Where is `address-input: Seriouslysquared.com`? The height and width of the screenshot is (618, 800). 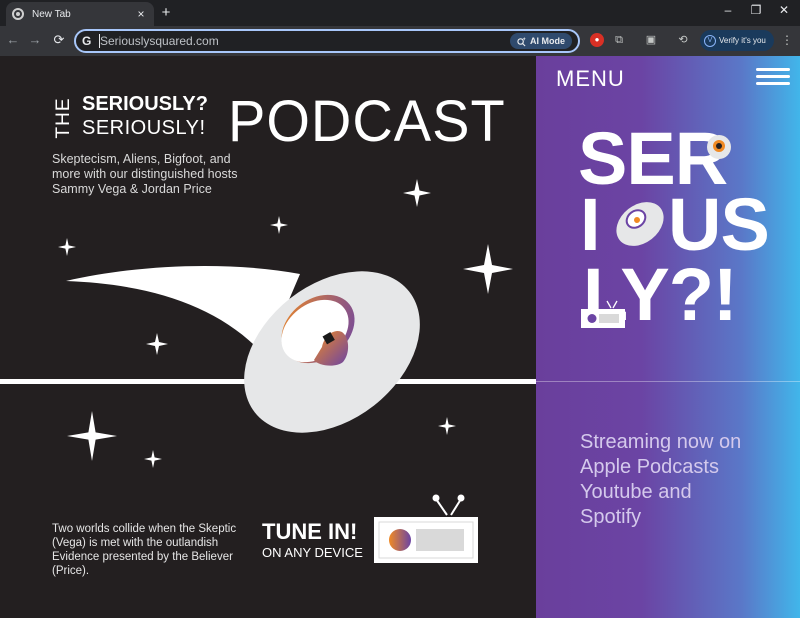
address-input: Seriouslysquared.com is located at coordinates (159, 41).